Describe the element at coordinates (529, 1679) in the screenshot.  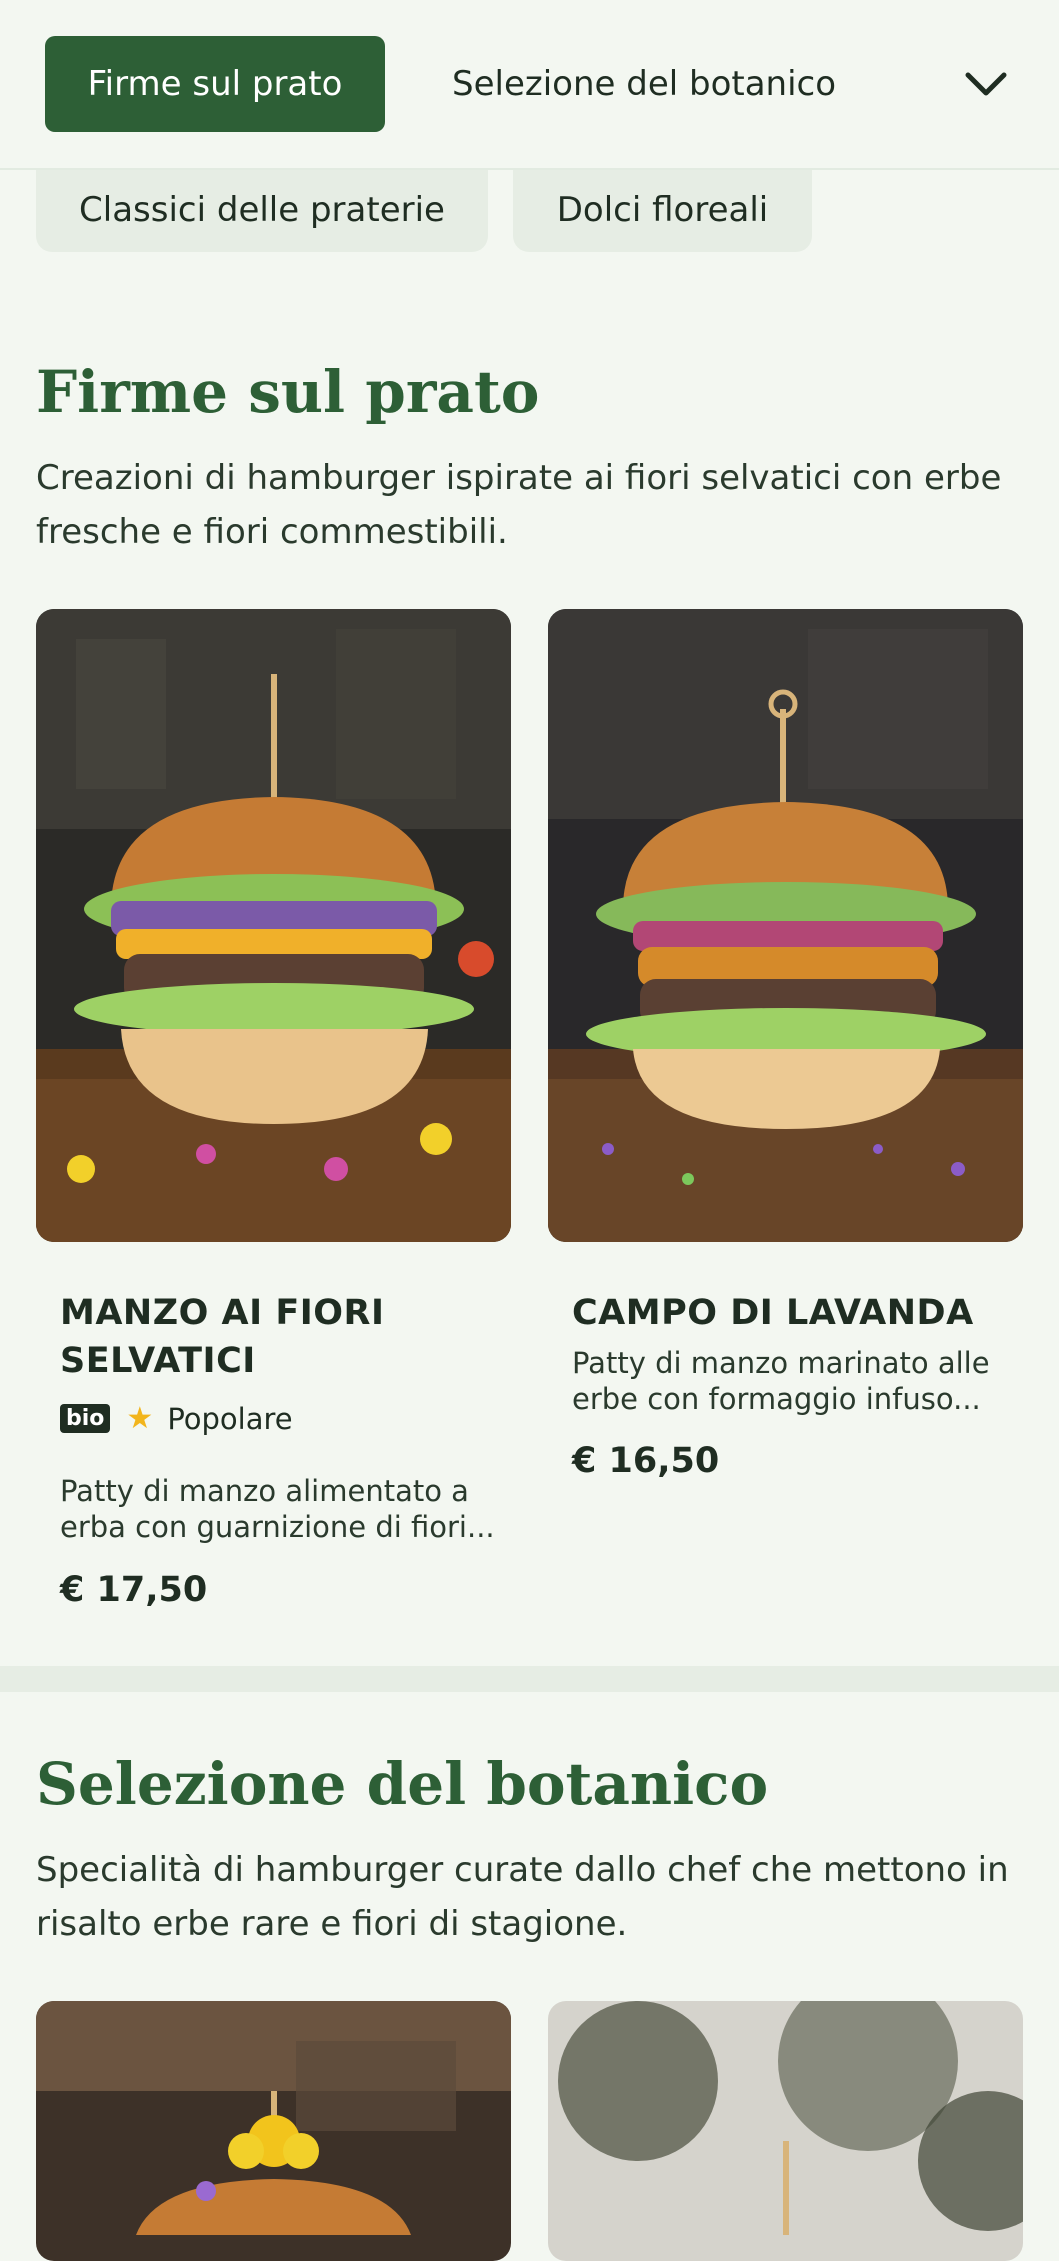
I see `section-divider` at that location.